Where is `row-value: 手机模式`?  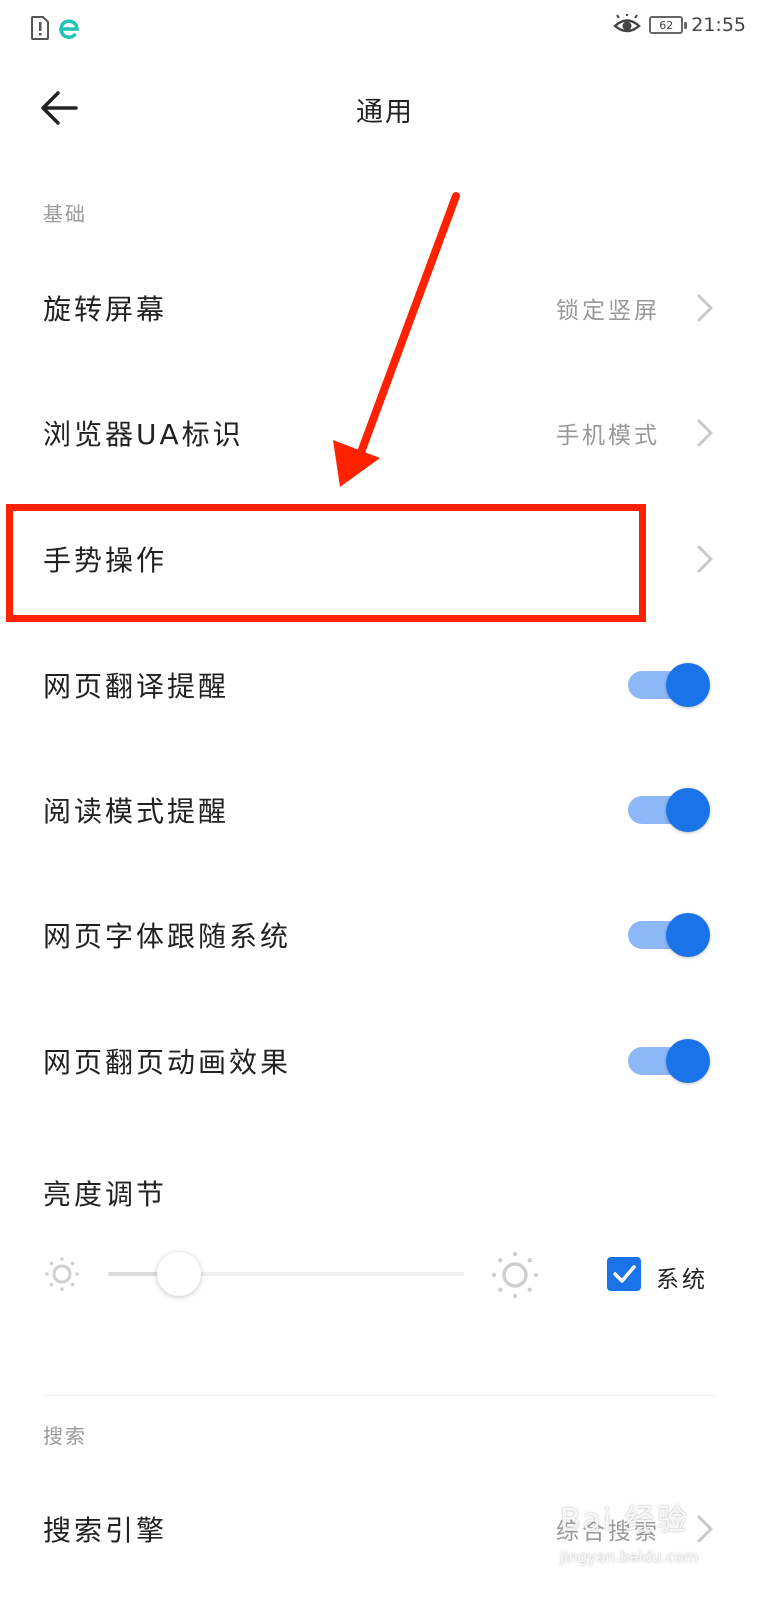 row-value: 手机模式 is located at coordinates (608, 436).